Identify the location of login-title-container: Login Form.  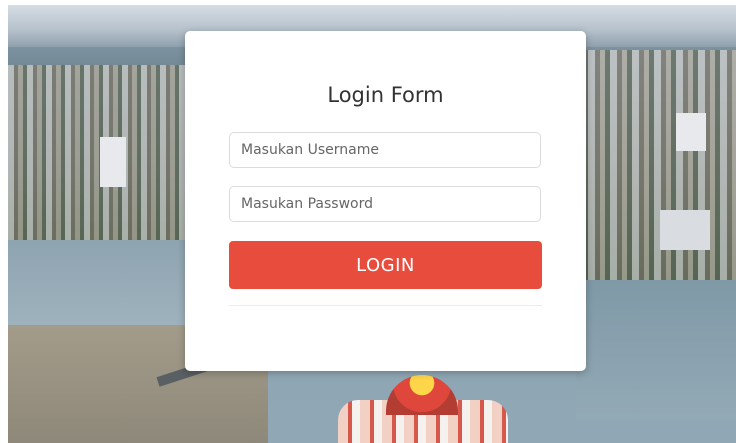
(385, 95).